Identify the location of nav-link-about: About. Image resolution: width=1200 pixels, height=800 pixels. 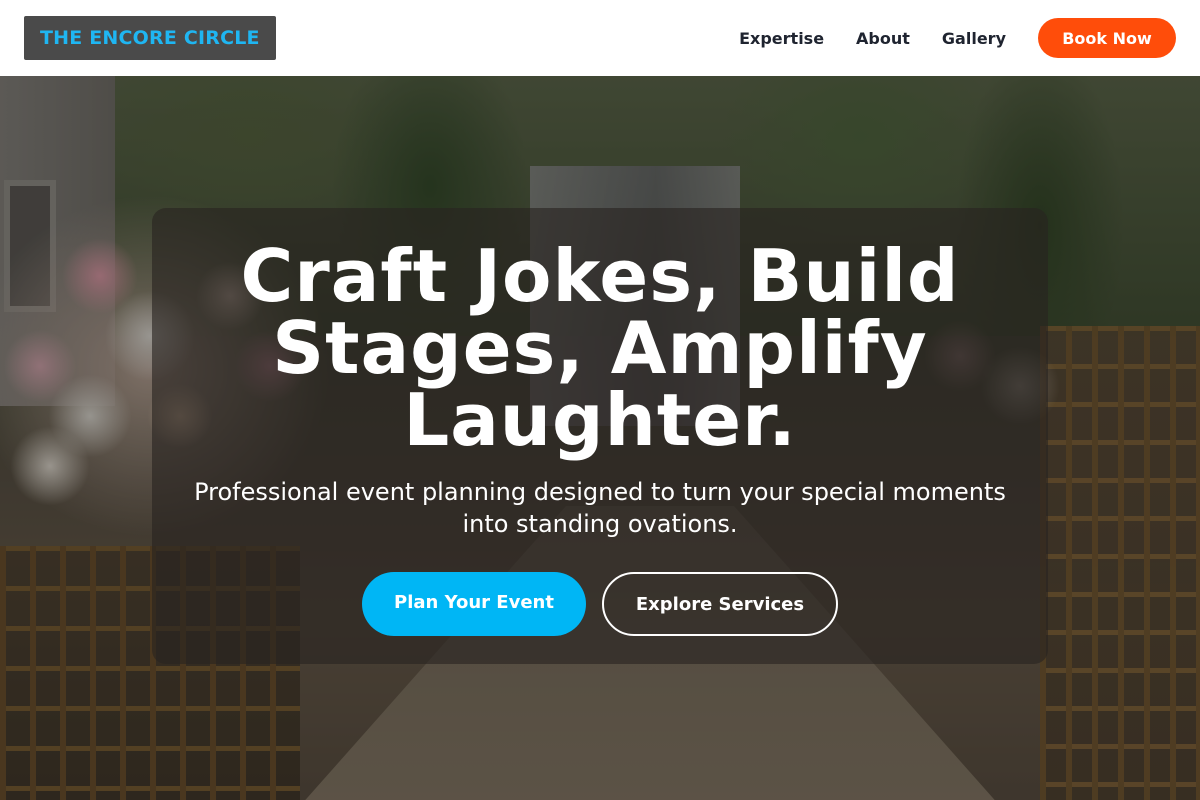
(883, 38).